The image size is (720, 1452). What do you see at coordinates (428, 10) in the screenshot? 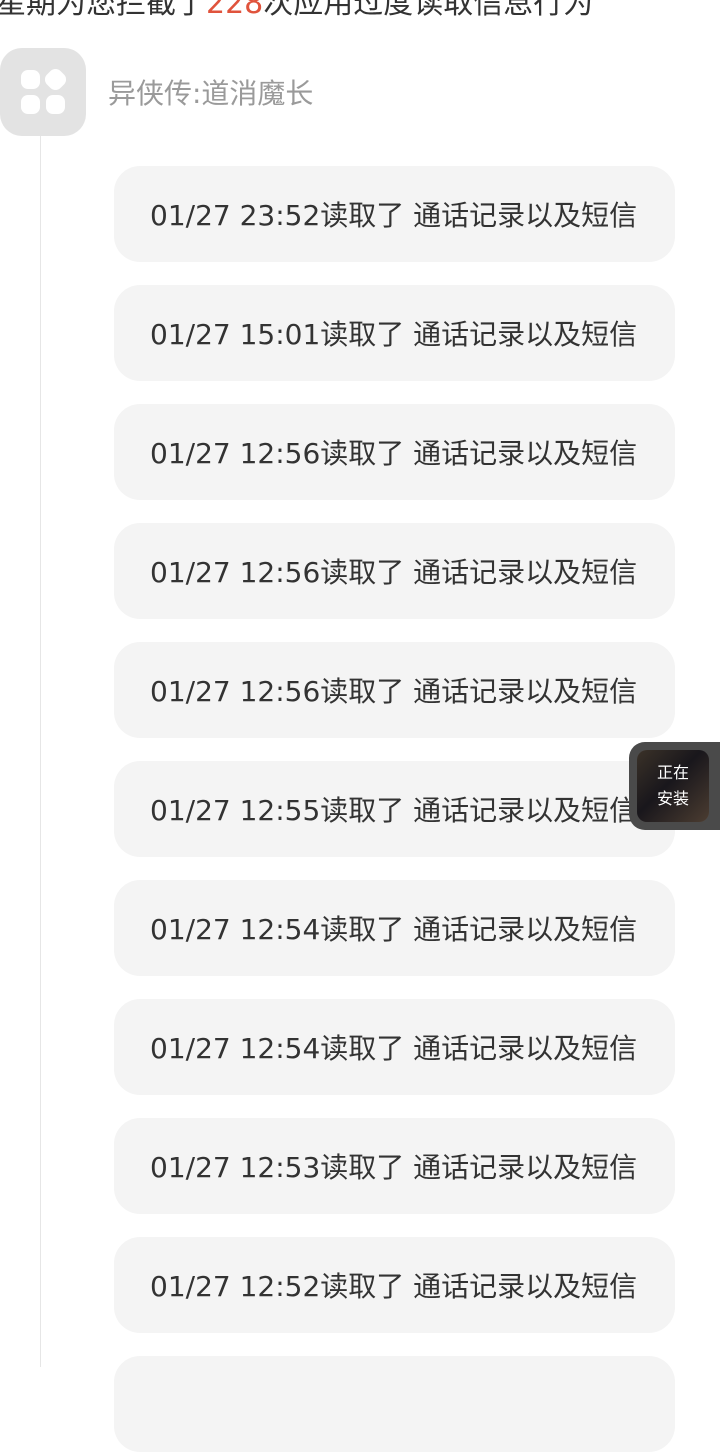
I see `summary-suffix: 次应用过度读取信息行为` at bounding box center [428, 10].